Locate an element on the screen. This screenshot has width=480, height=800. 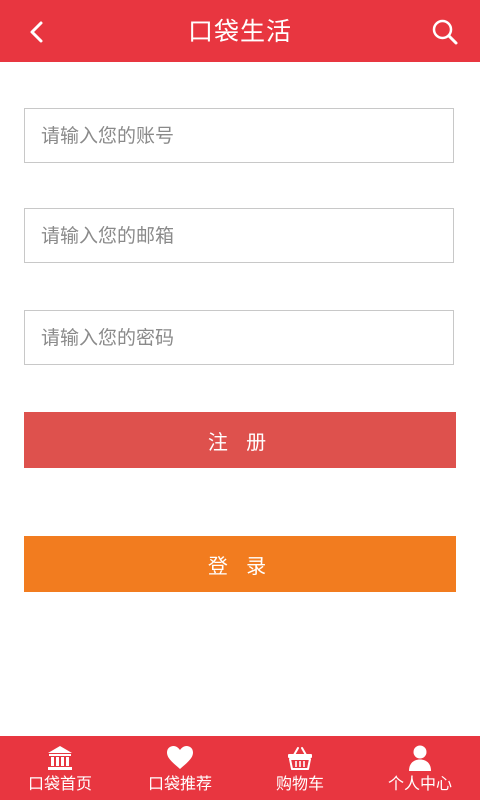
account-field is located at coordinates (239, 135).